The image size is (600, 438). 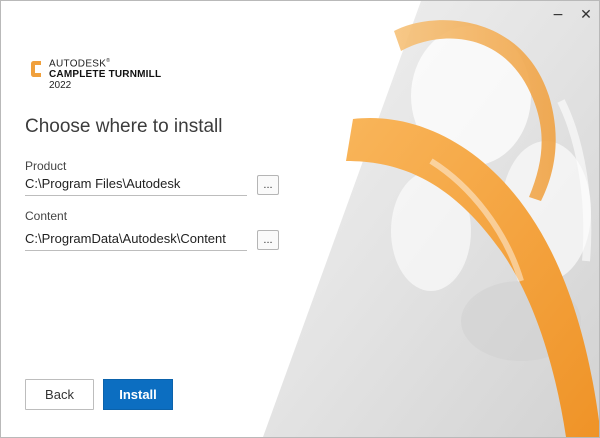 I want to click on back-button: Back, so click(x=59, y=394).